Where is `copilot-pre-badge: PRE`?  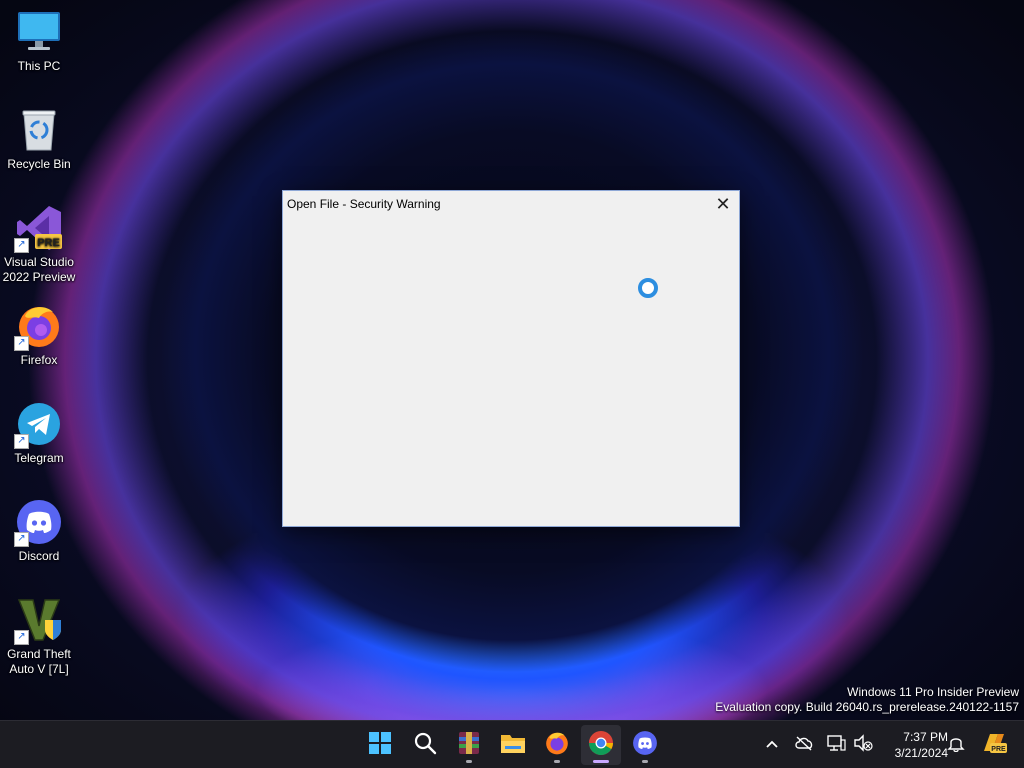
copilot-pre-badge: PRE is located at coordinates (998, 749).